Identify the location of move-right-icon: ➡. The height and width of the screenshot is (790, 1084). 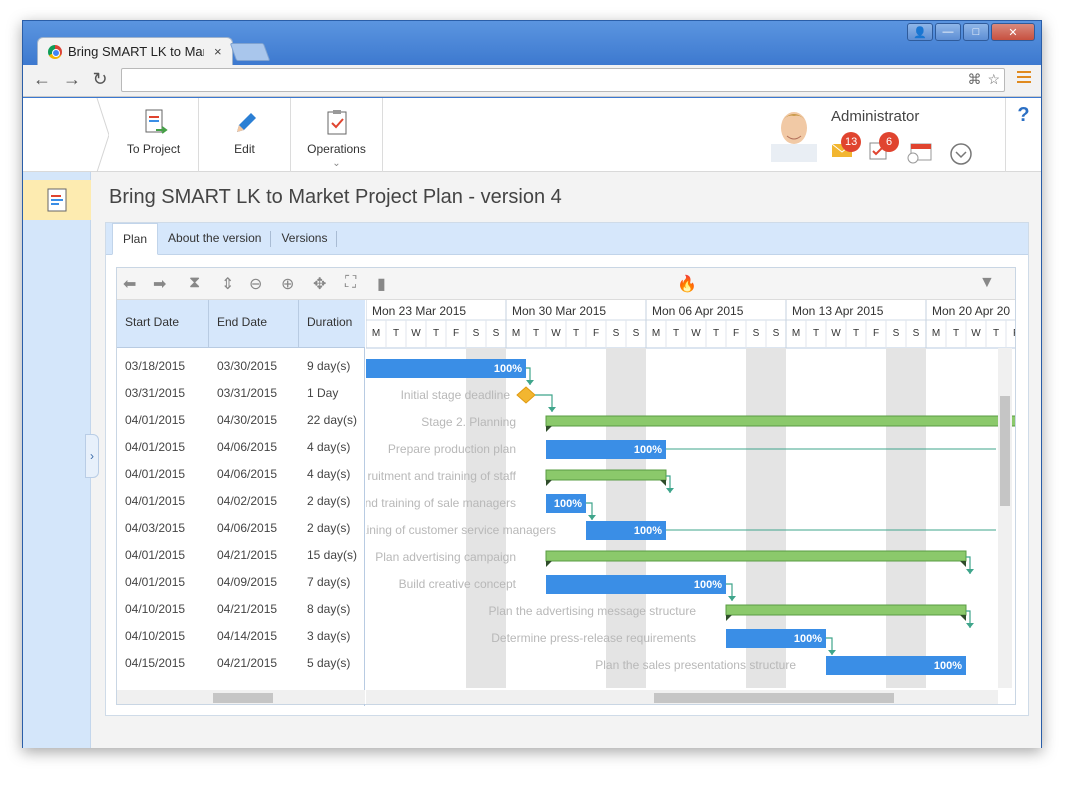
(159, 284).